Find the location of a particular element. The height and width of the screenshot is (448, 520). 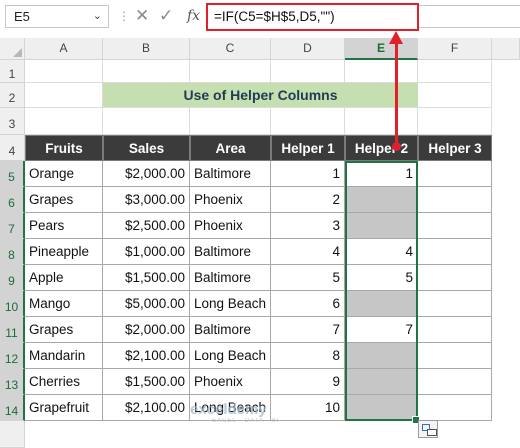

row-header-1: 1 is located at coordinates (12, 71).